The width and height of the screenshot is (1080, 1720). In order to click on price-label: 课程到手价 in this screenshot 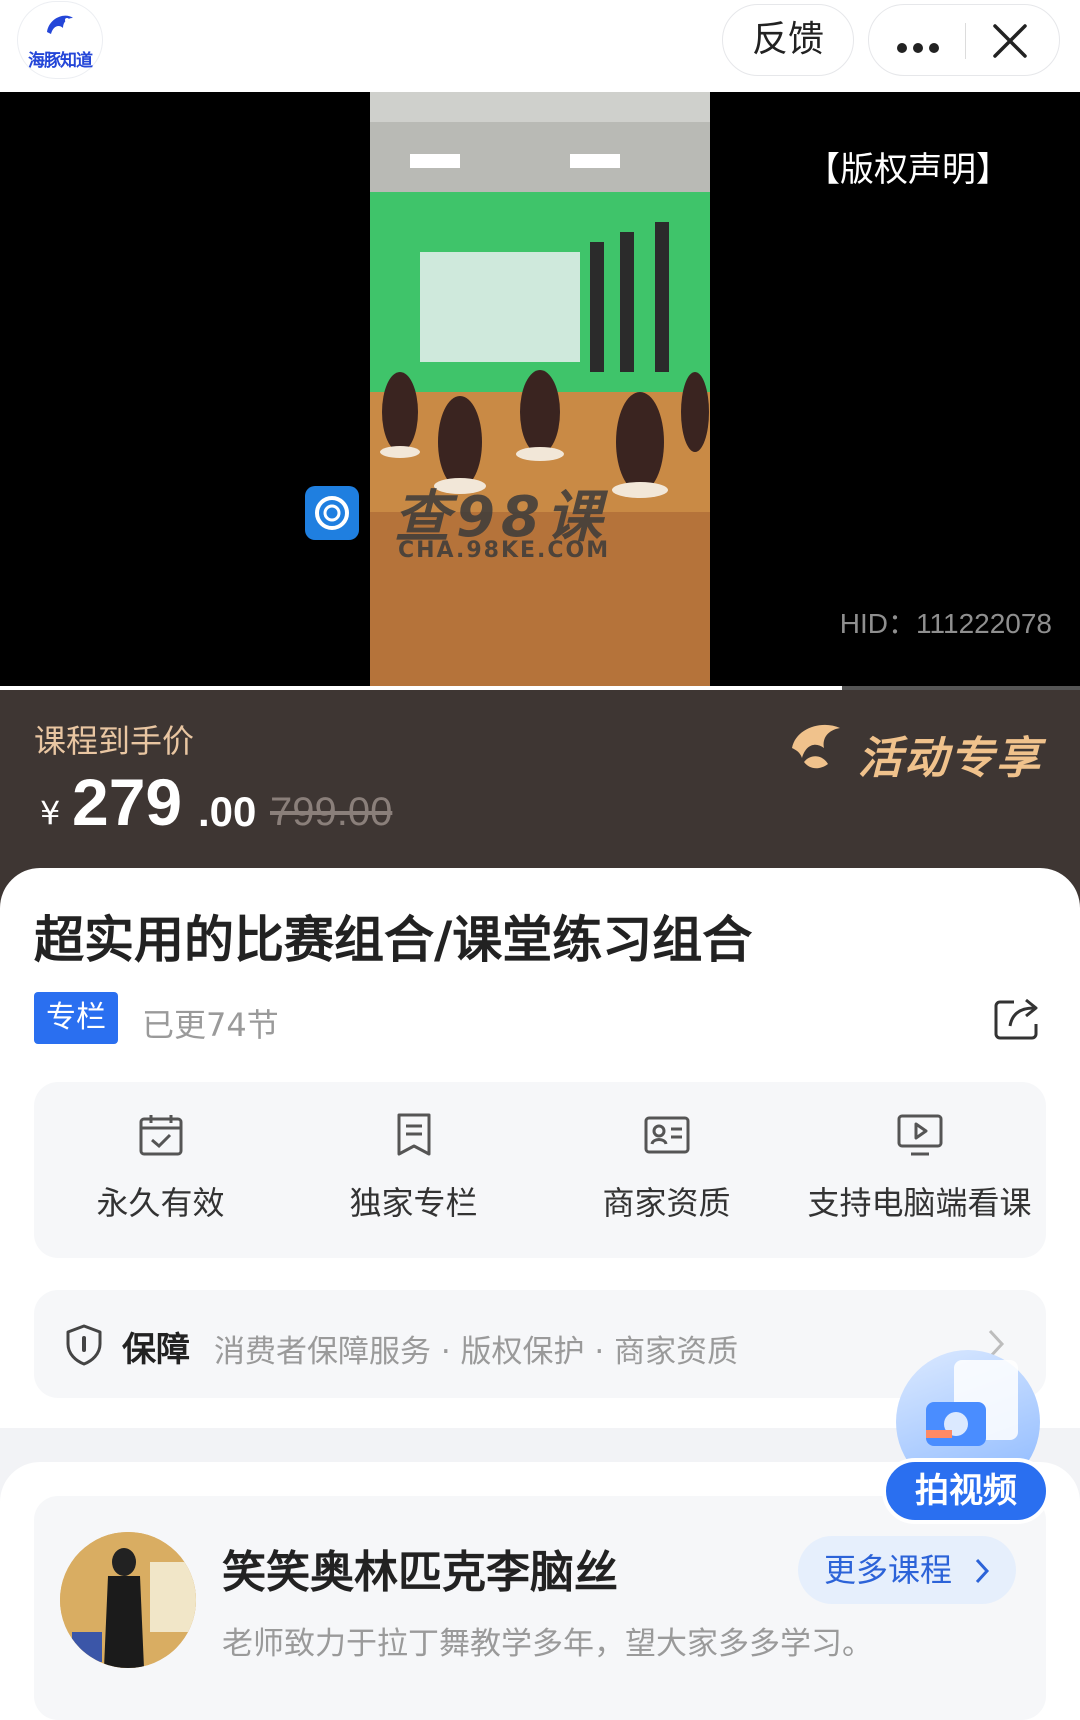, I will do `click(114, 741)`.